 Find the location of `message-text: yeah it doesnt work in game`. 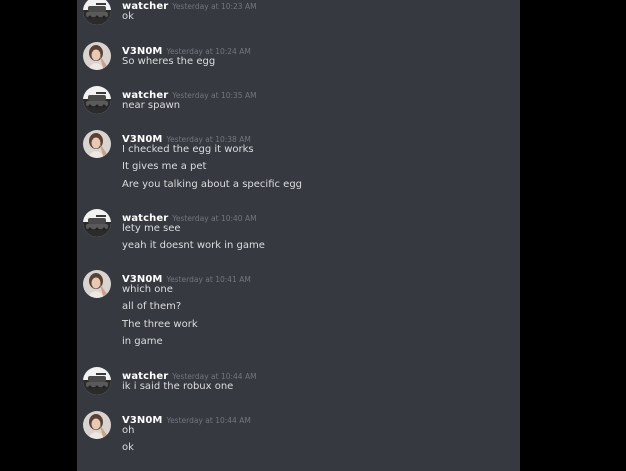

message-text: yeah it doesnt work in game is located at coordinates (193, 245).